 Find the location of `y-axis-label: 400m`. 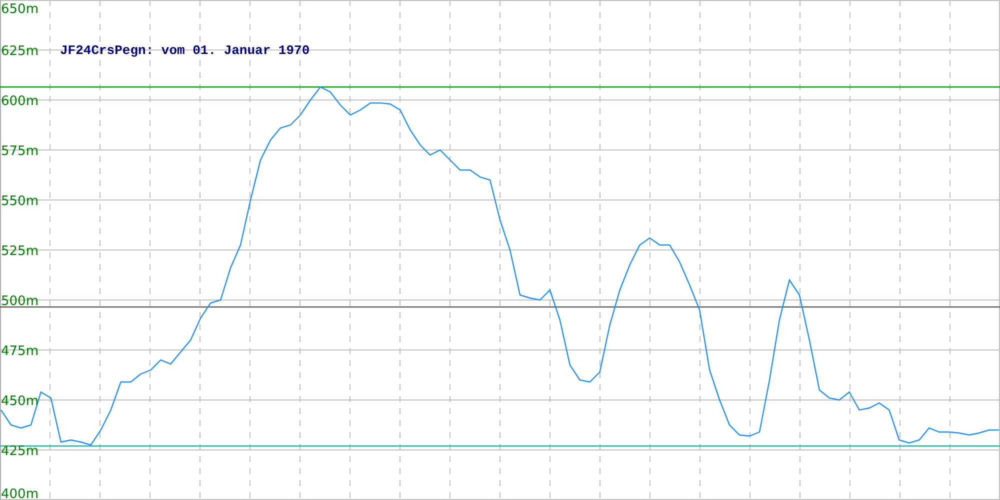

y-axis-label: 400m is located at coordinates (19, 493).